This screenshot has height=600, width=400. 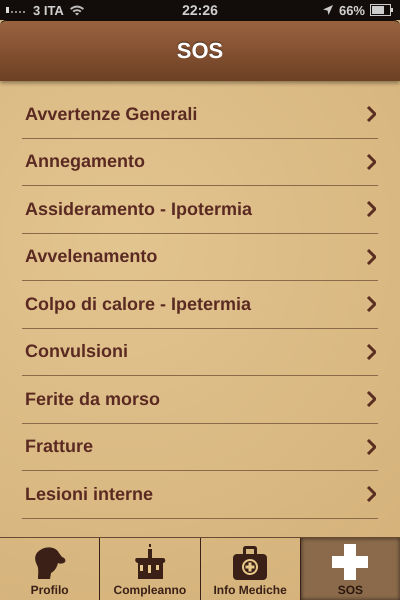 What do you see at coordinates (48, 10) in the screenshot?
I see `carrier-name: 3 ITA` at bounding box center [48, 10].